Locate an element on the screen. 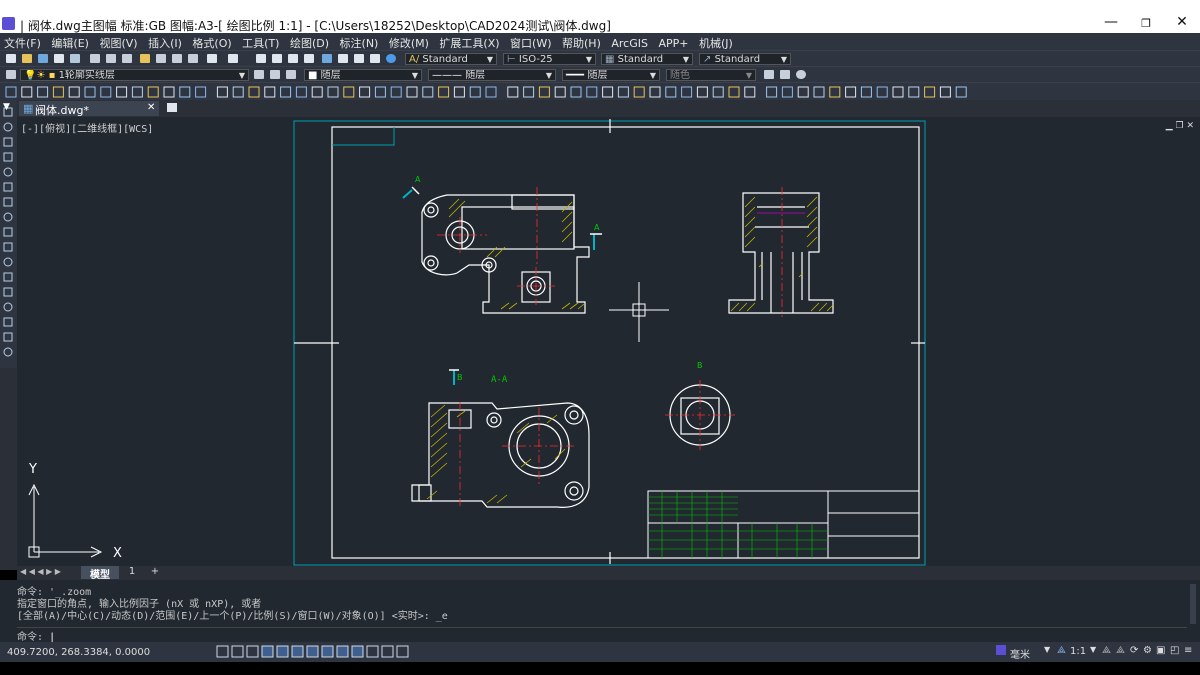 The image size is (1200, 675). customization-icon: ≡ is located at coordinates (1188, 650).